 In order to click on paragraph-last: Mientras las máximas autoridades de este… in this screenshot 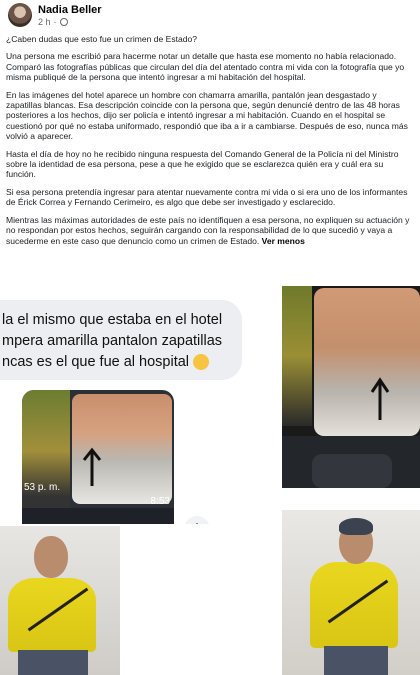, I will do `click(210, 230)`.